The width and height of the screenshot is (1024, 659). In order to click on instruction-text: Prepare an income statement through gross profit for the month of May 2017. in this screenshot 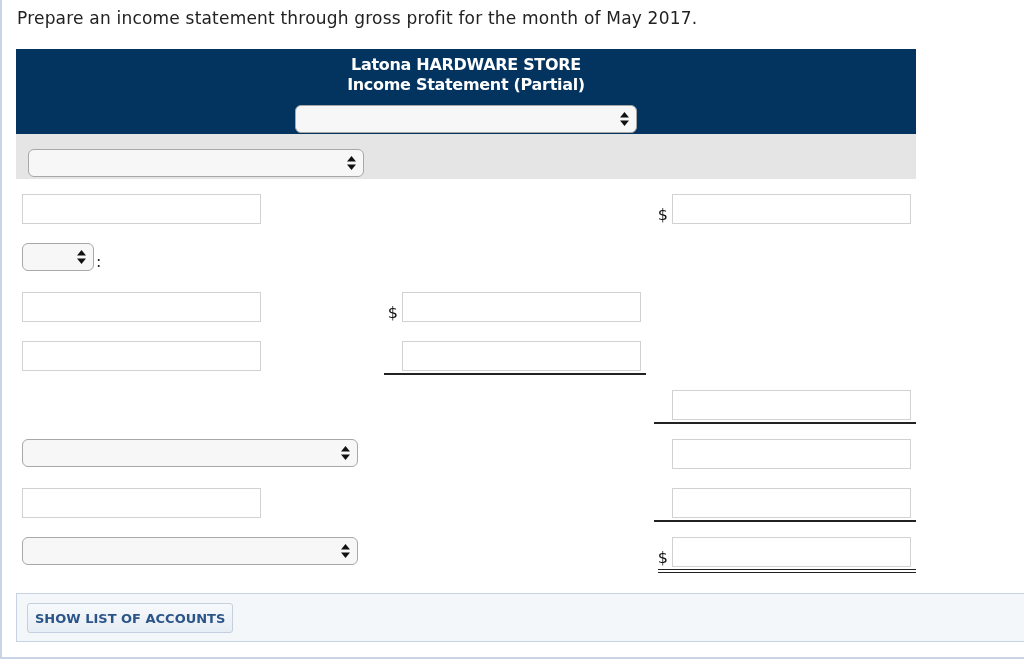, I will do `click(358, 18)`.